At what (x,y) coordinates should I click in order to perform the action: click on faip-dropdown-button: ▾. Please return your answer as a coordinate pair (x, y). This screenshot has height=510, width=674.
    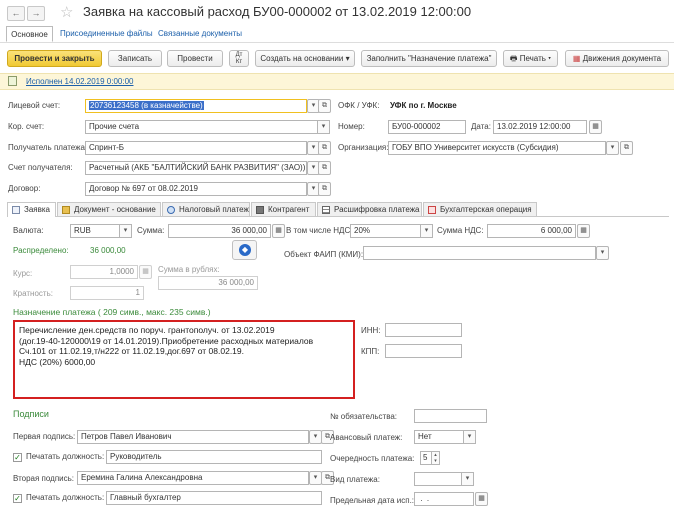
    Looking at the image, I should click on (602, 253).